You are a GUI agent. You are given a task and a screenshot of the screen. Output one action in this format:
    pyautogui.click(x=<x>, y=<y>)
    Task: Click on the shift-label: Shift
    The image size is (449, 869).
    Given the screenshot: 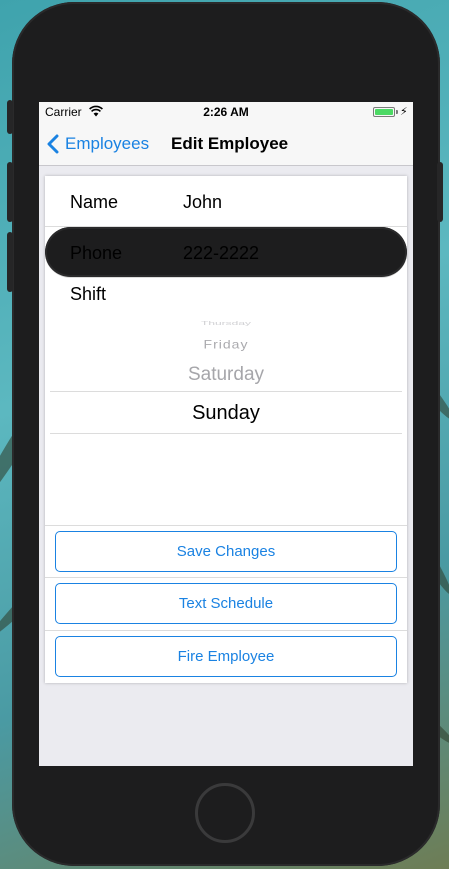 What is the action you would take?
    pyautogui.click(x=88, y=294)
    